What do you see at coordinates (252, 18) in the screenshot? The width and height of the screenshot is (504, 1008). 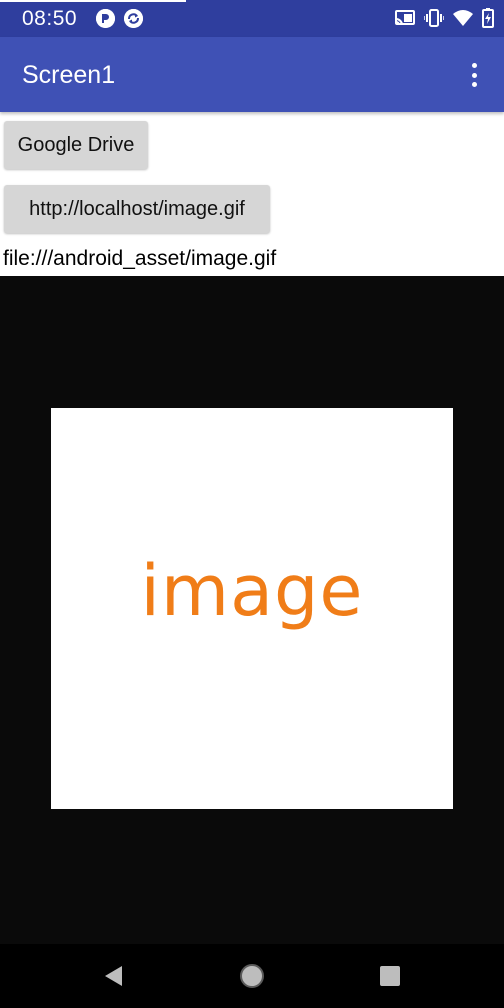 I see `status-bar: 08:50` at bounding box center [252, 18].